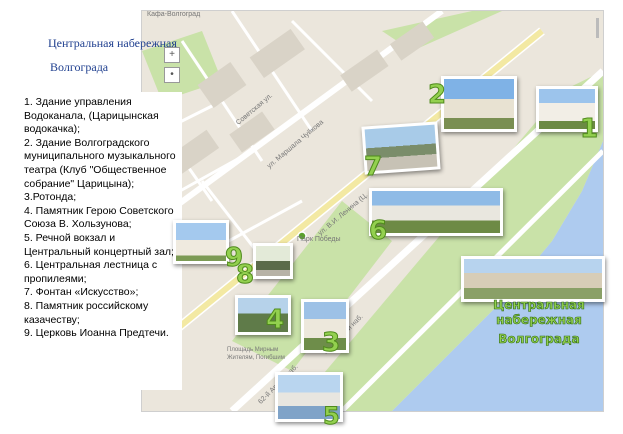  Describe the element at coordinates (96, 333) in the screenshot. I see `legend-item: 9. Церковь Иоанна Предтечи.` at that location.